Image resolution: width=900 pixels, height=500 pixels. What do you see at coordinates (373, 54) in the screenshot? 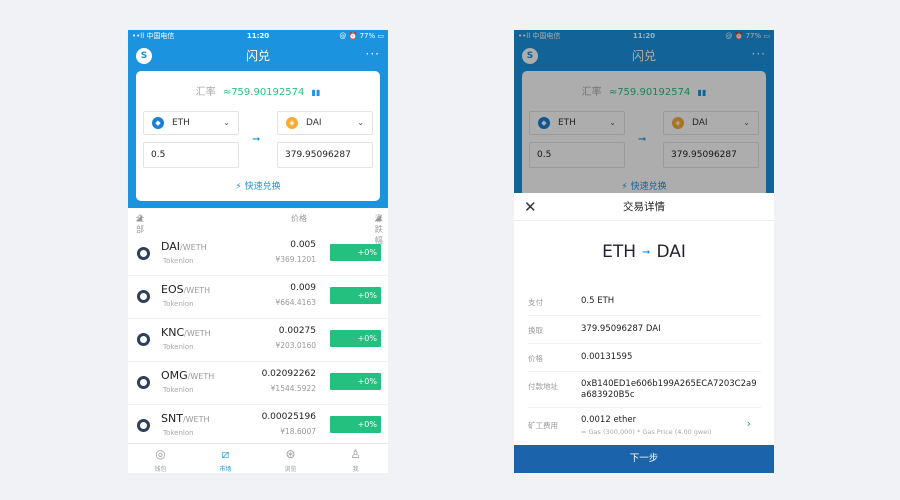
I see `more-menu-icon: ···` at bounding box center [373, 54].